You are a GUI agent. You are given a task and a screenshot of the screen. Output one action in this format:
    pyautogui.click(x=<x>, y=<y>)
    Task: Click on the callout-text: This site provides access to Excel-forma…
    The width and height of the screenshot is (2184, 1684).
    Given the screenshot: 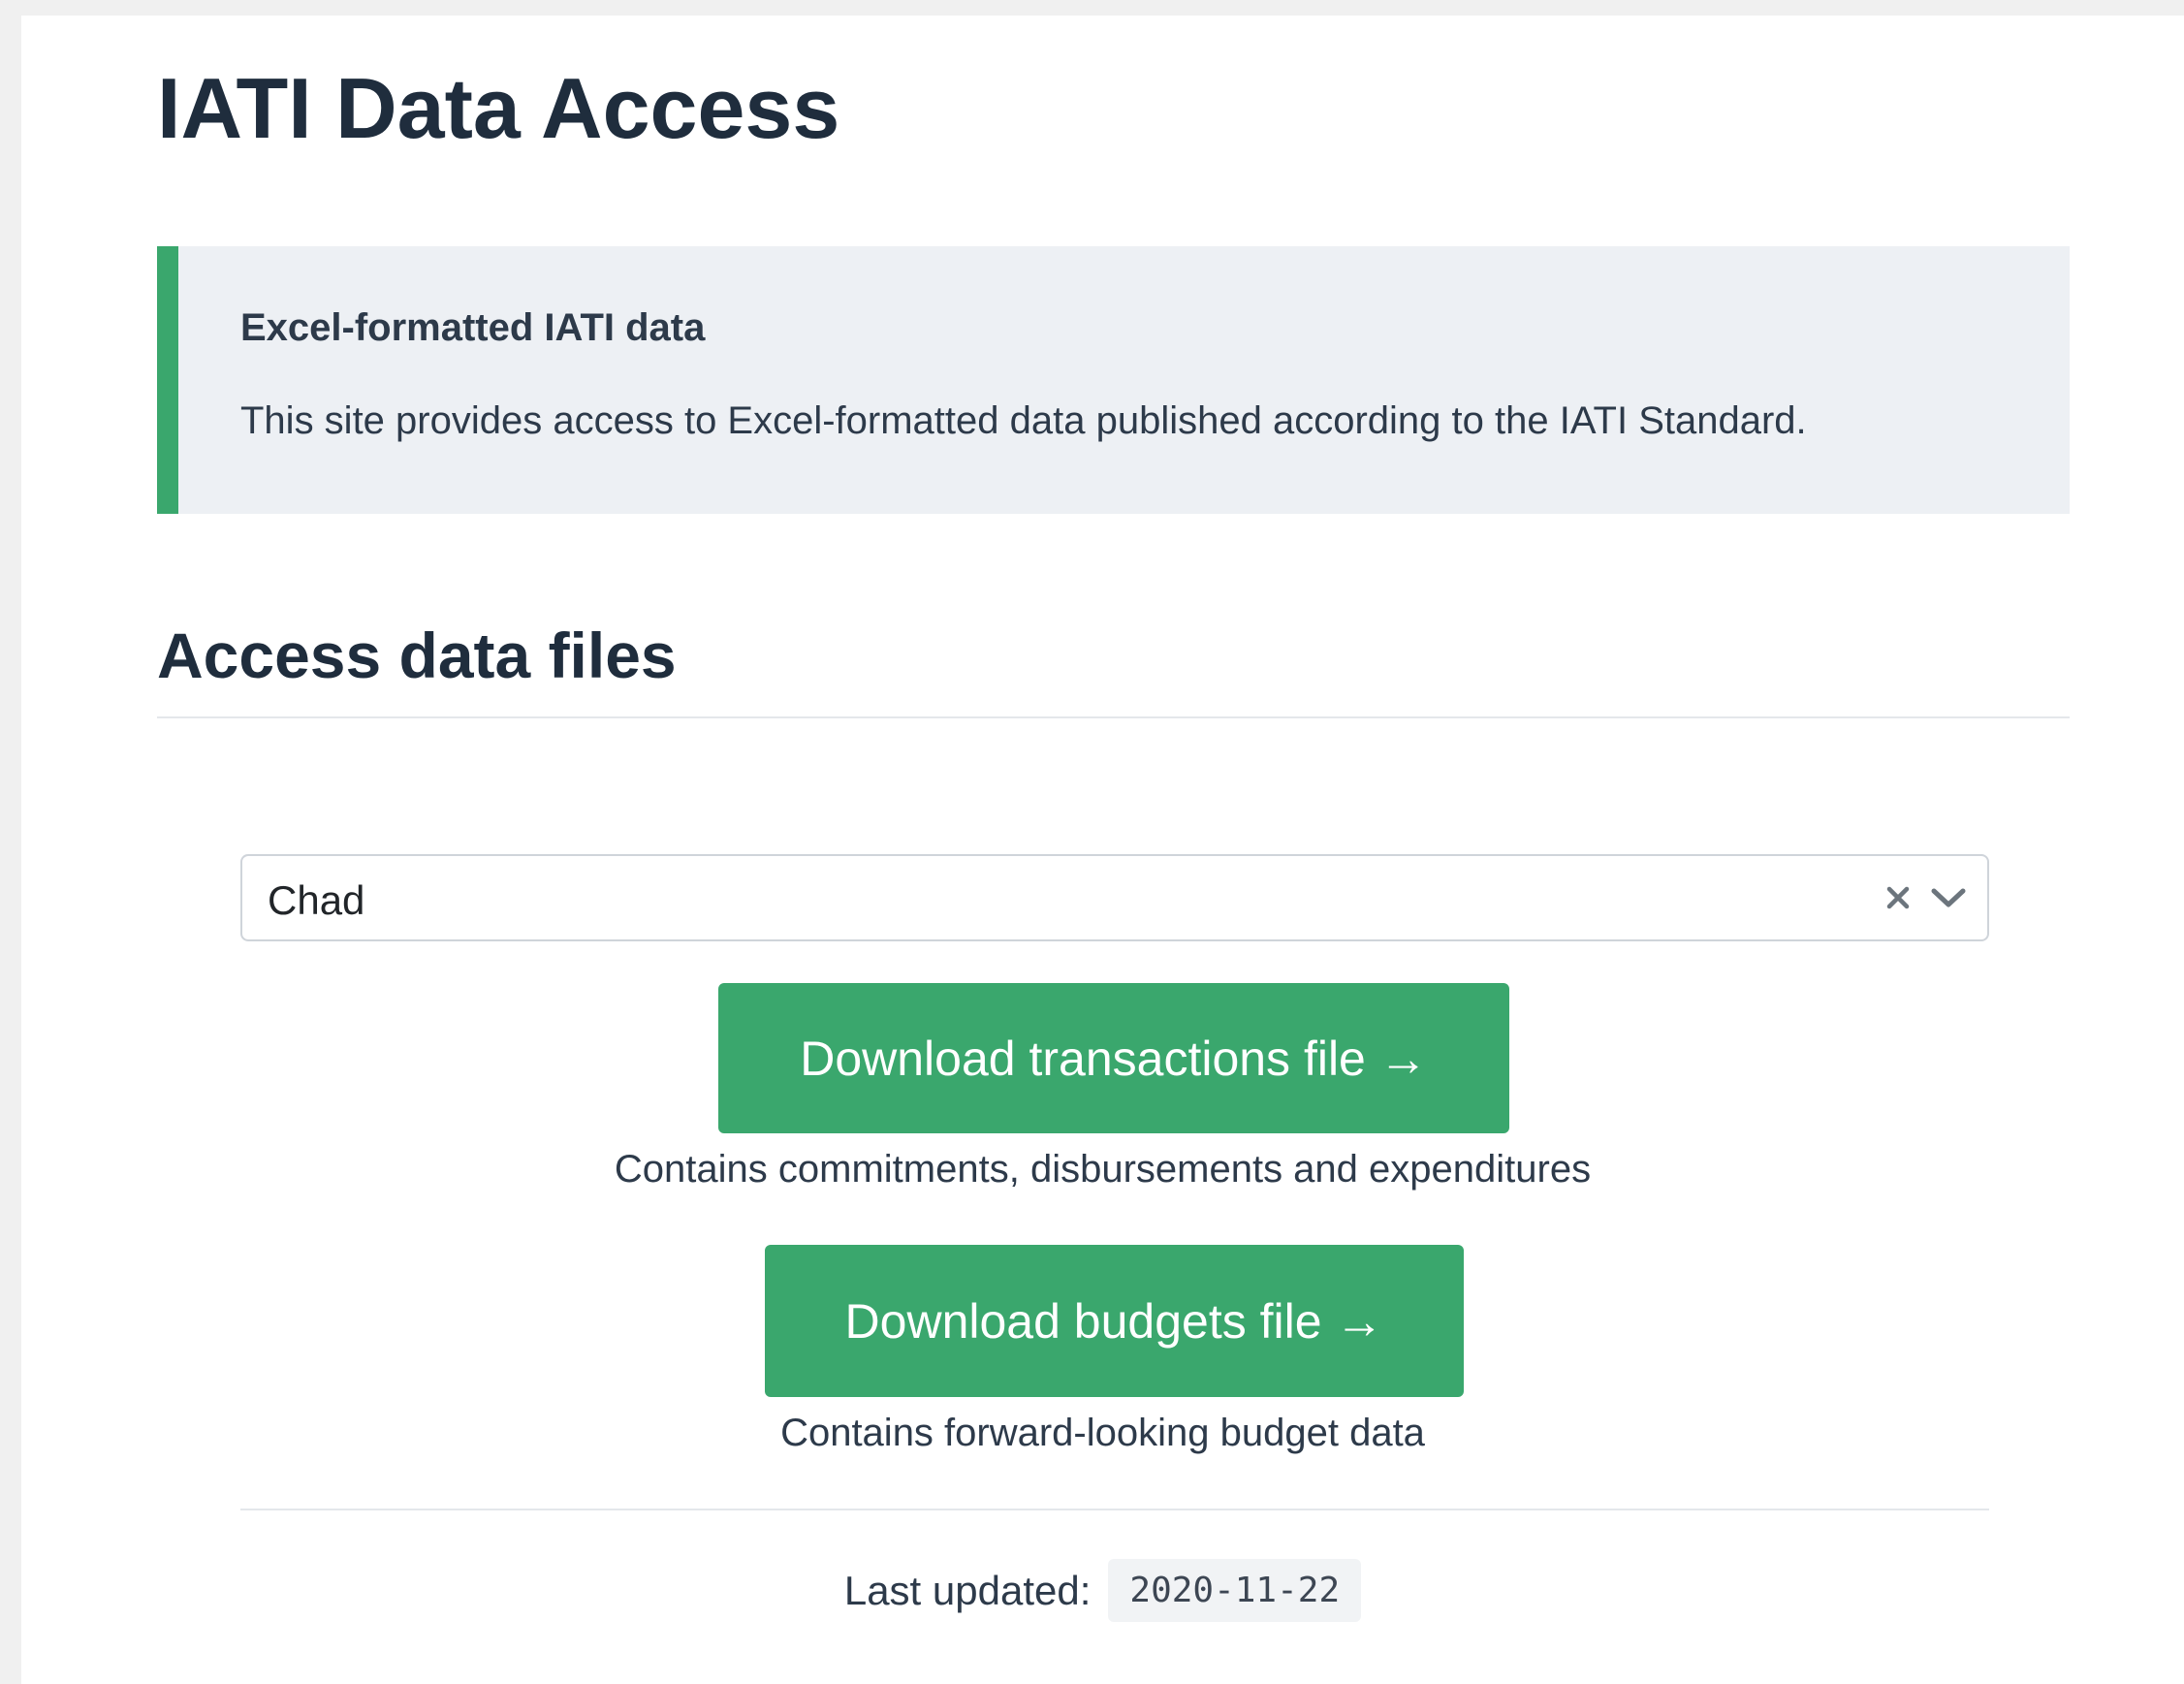 What is the action you would take?
    pyautogui.click(x=1024, y=420)
    